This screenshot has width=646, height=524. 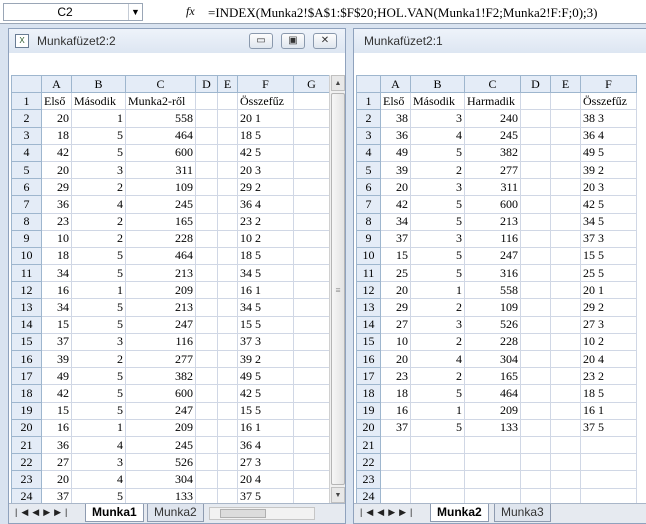 What do you see at coordinates (265, 170) in the screenshot?
I see `cell: 20 3` at bounding box center [265, 170].